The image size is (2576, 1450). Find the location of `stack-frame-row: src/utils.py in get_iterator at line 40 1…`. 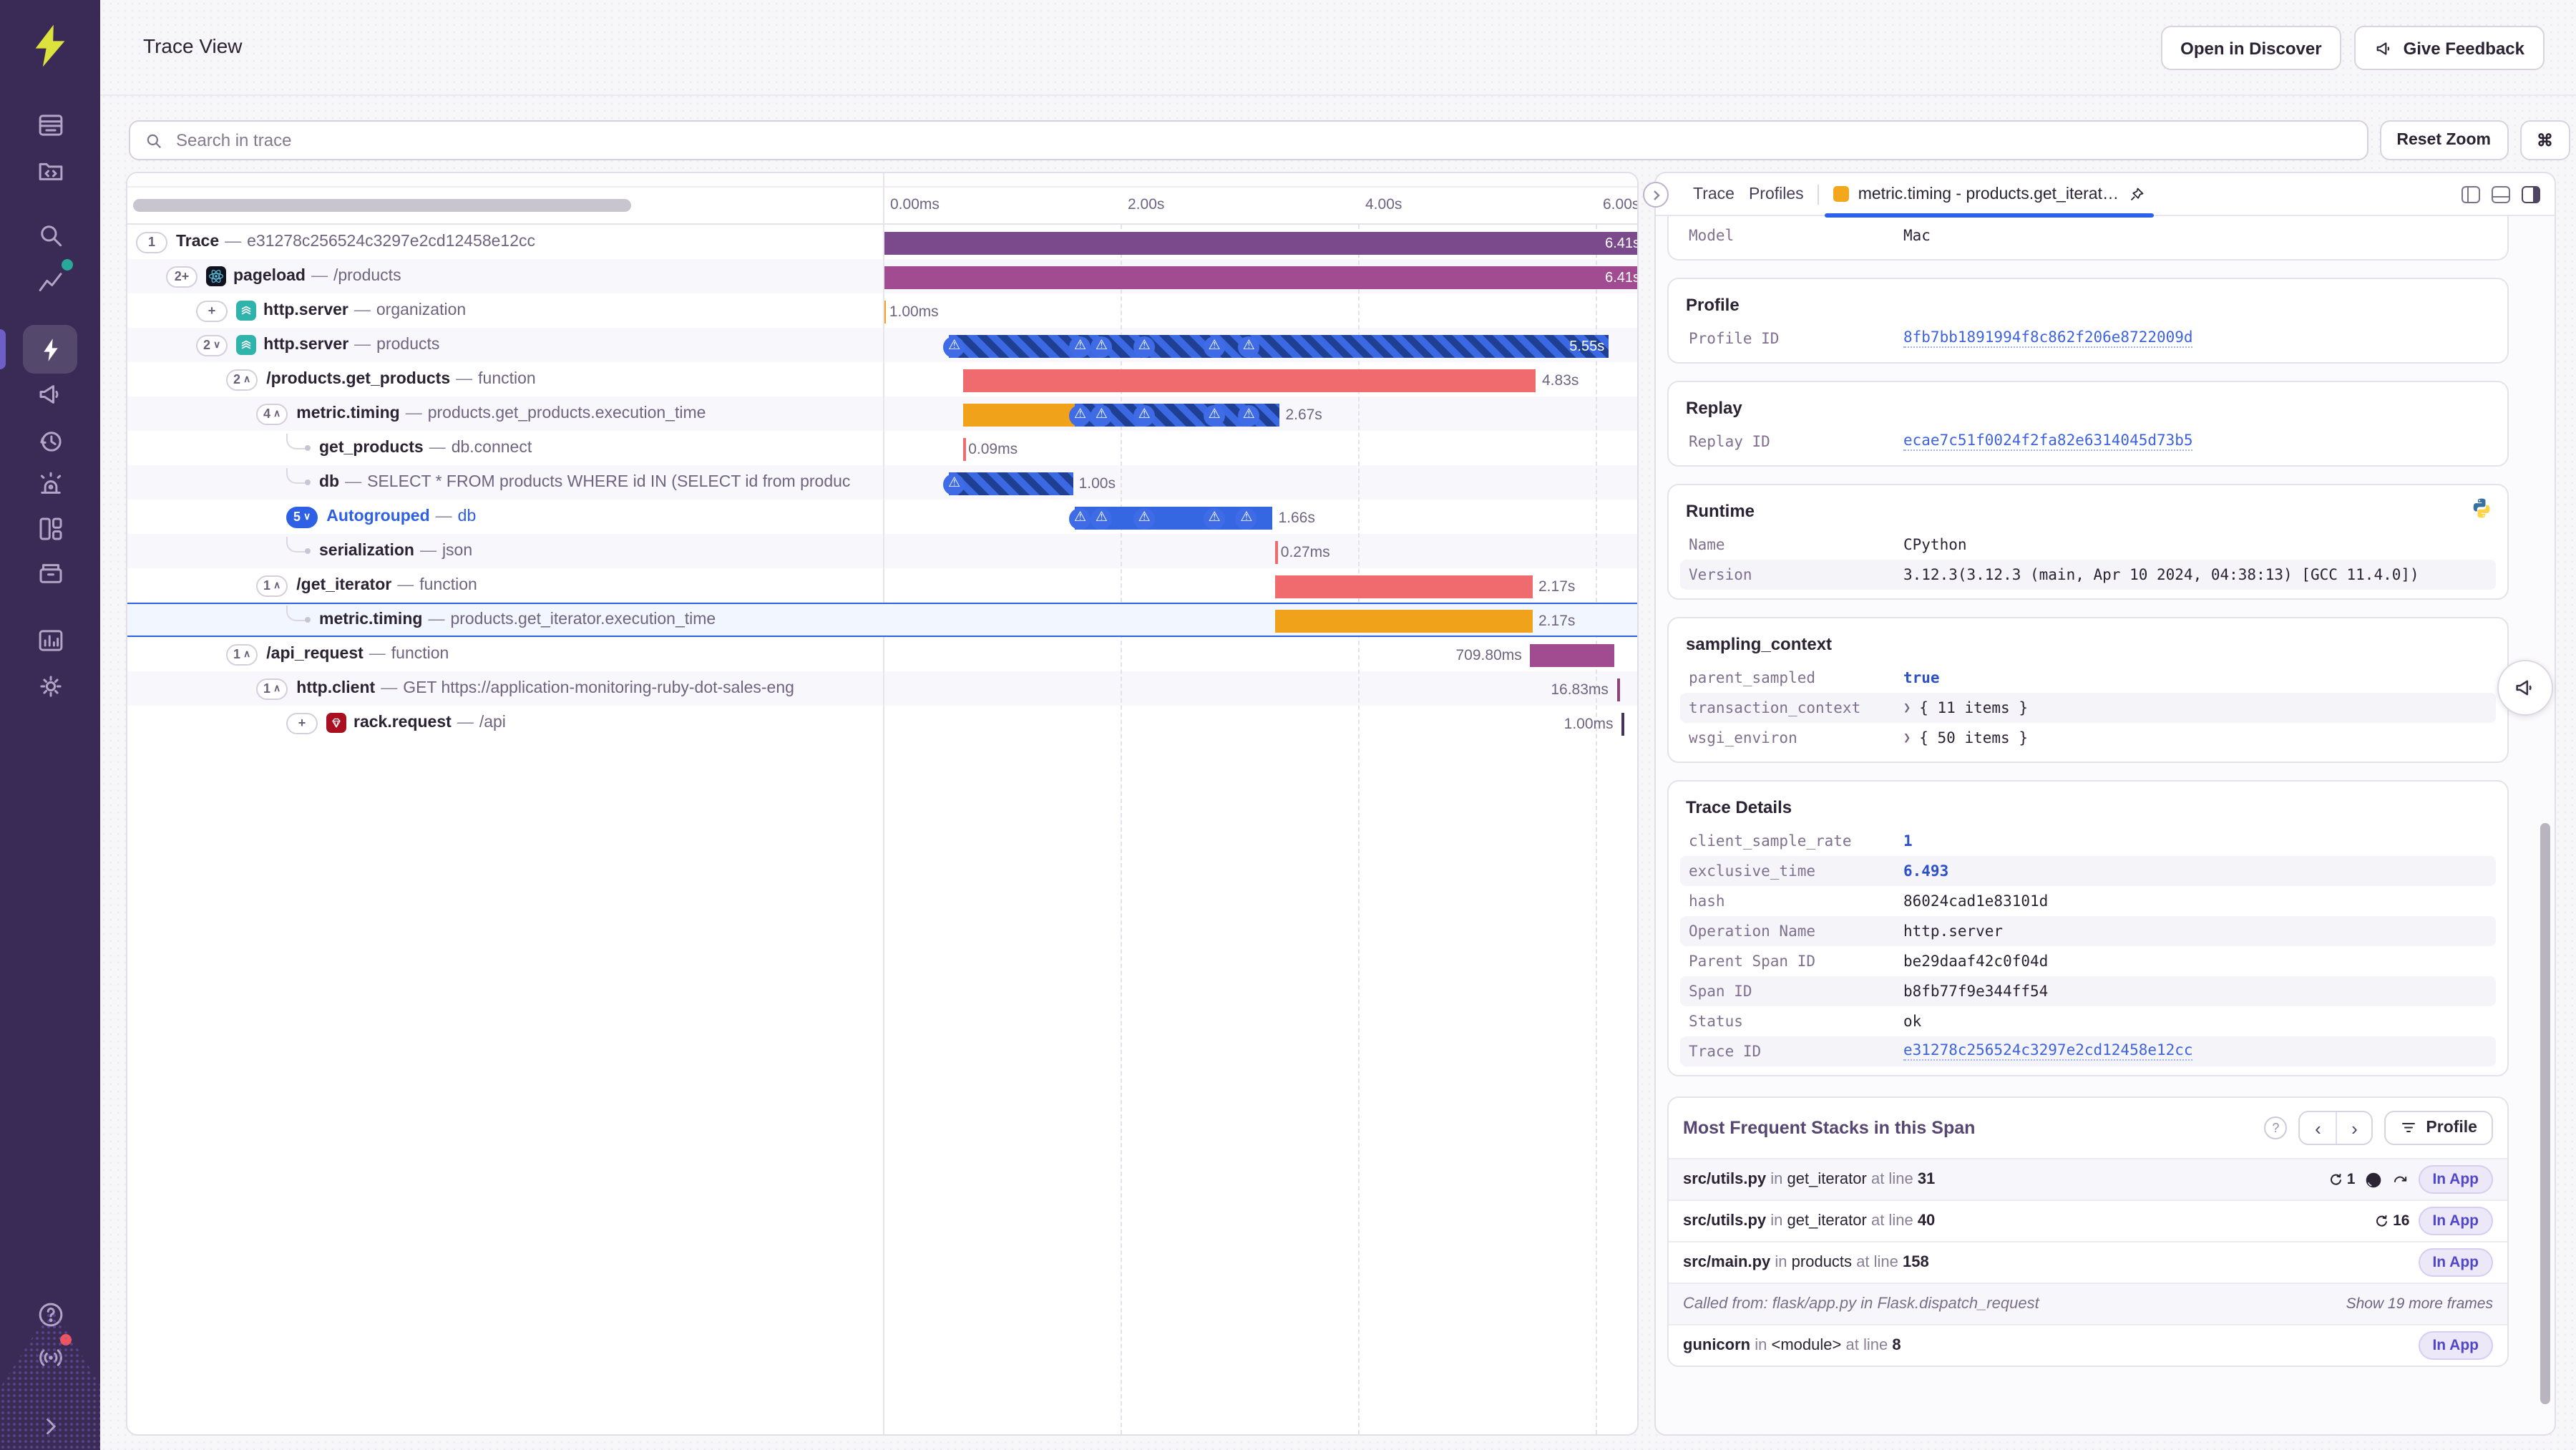

stack-frame-row: src/utils.py in get_iterator at line 40 1… is located at coordinates (2088, 1220).